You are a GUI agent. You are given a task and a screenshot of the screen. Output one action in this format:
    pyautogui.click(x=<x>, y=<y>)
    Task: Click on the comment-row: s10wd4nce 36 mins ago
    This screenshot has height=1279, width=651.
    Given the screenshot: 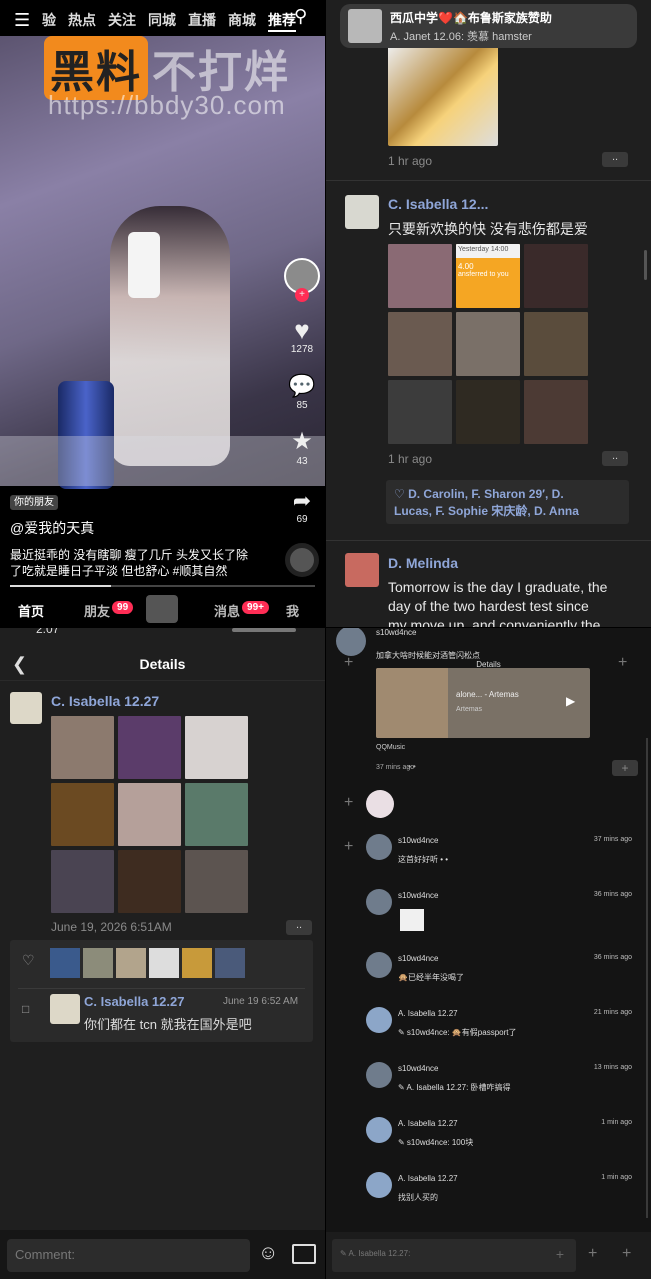 What is the action you would take?
    pyautogui.click(x=501, y=910)
    